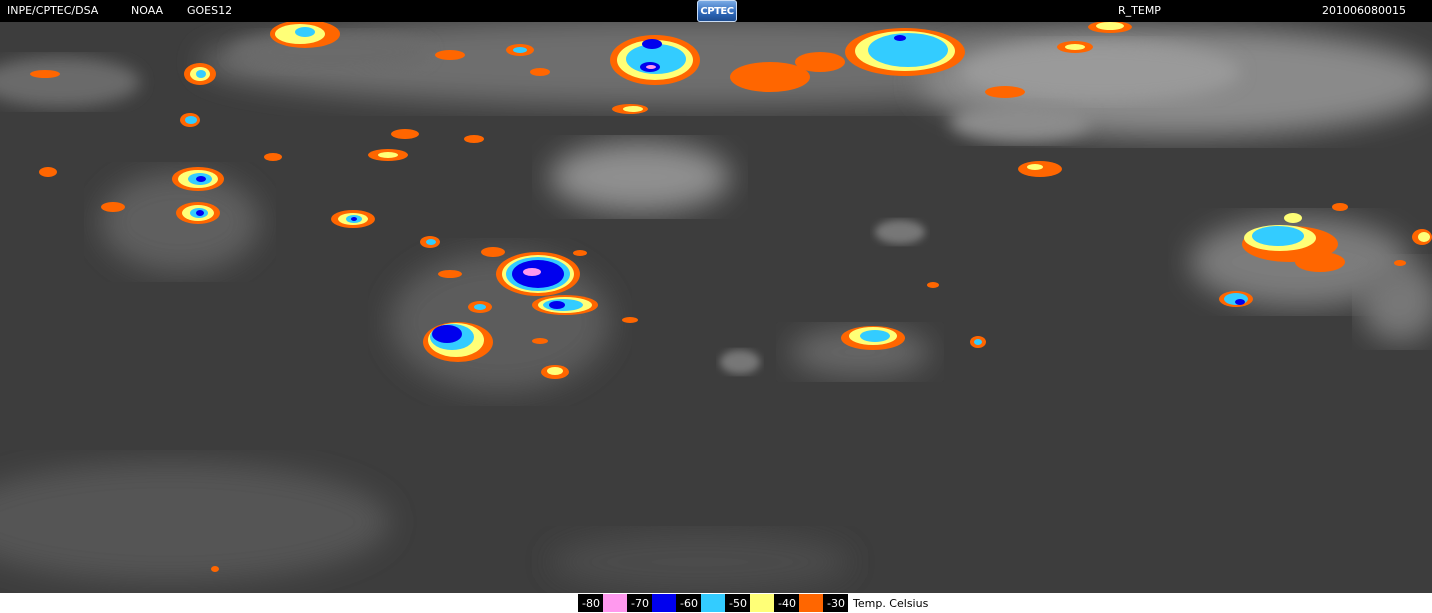 The height and width of the screenshot is (613, 1432). I want to click on legend-label: -30, so click(835, 603).